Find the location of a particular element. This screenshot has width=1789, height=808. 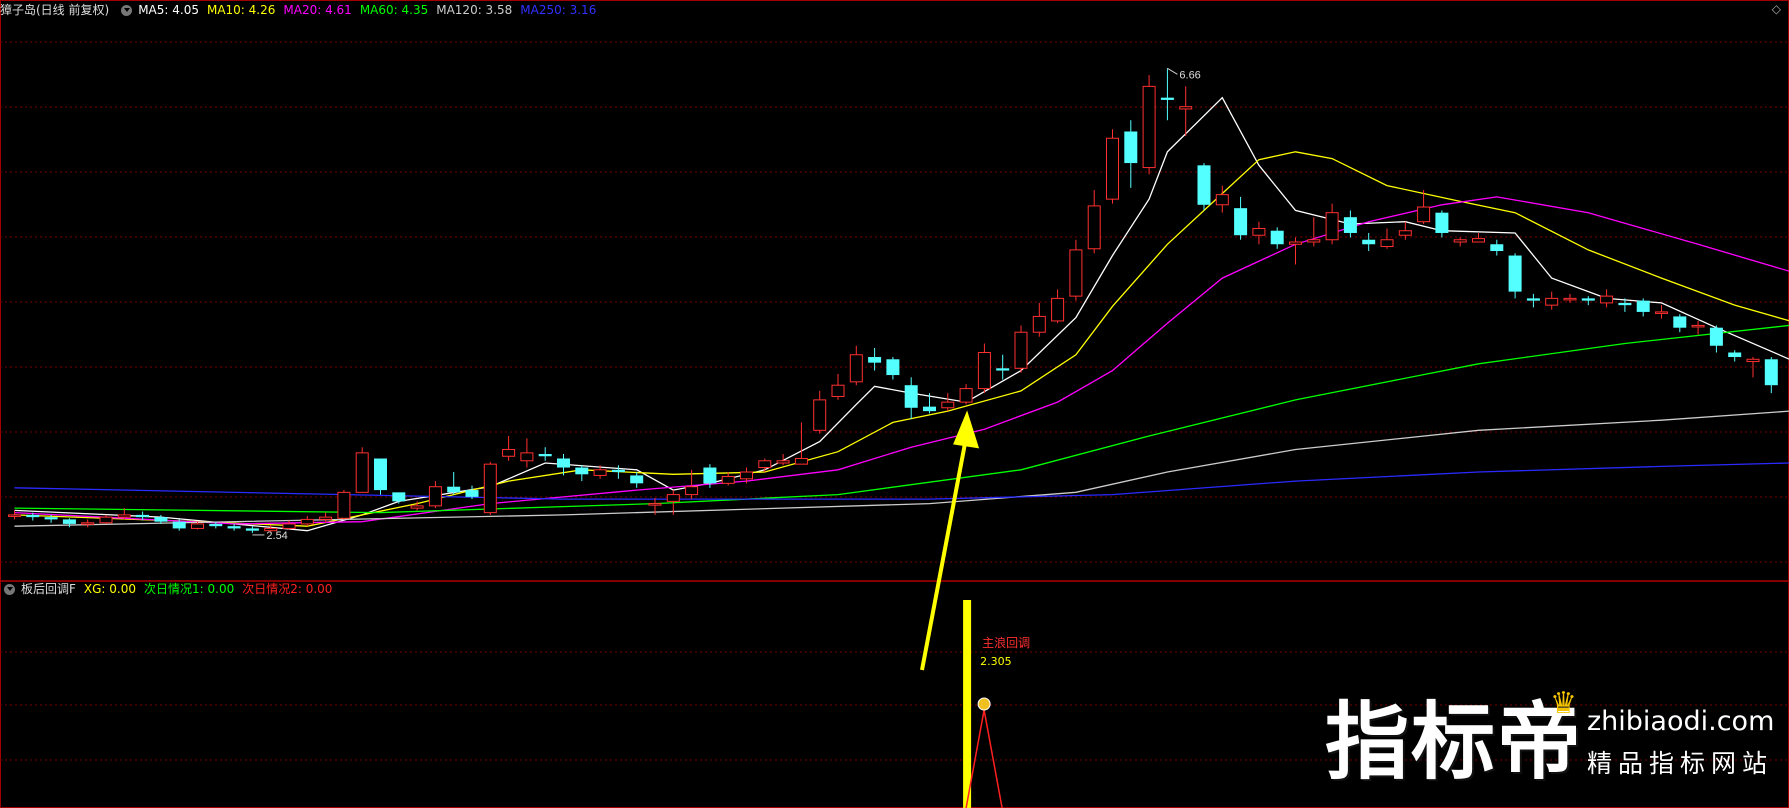

next-day-1-label: 次日情况1: 0.00 is located at coordinates (189, 589).